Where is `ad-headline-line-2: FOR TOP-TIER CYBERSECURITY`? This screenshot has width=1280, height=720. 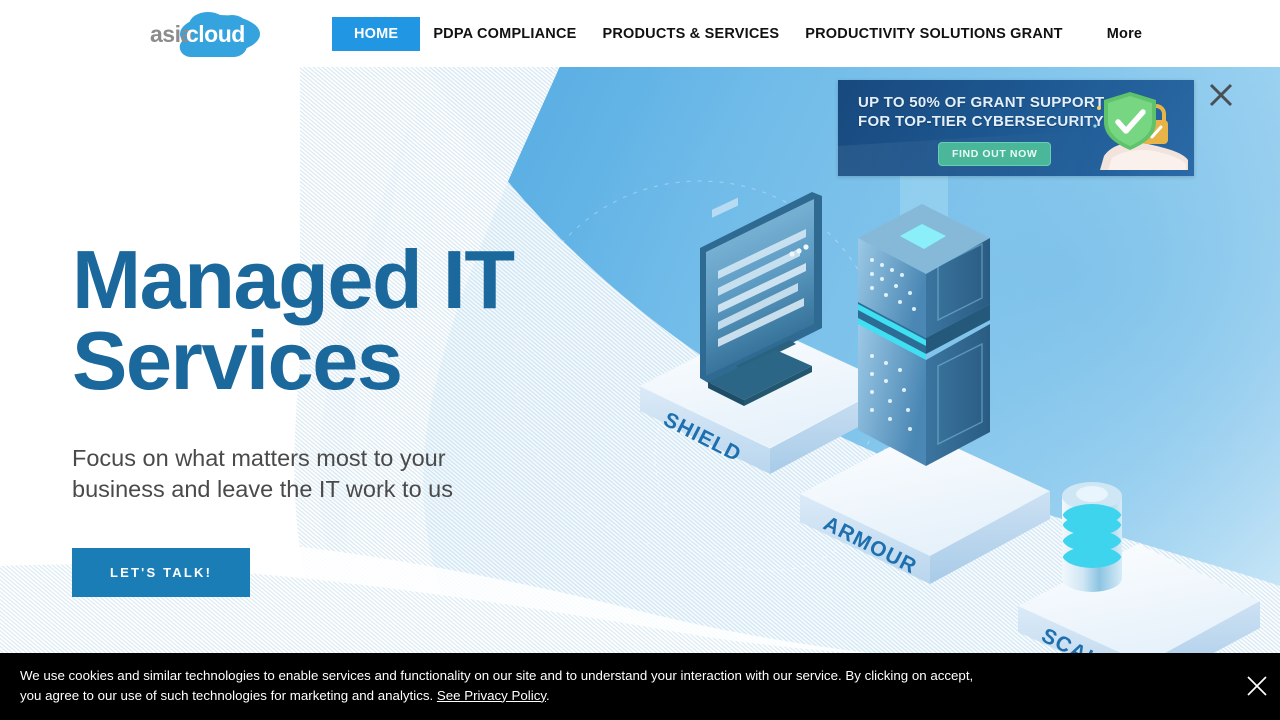
ad-headline-line-2: FOR TOP-TIER CYBERSECURITY is located at coordinates (981, 121).